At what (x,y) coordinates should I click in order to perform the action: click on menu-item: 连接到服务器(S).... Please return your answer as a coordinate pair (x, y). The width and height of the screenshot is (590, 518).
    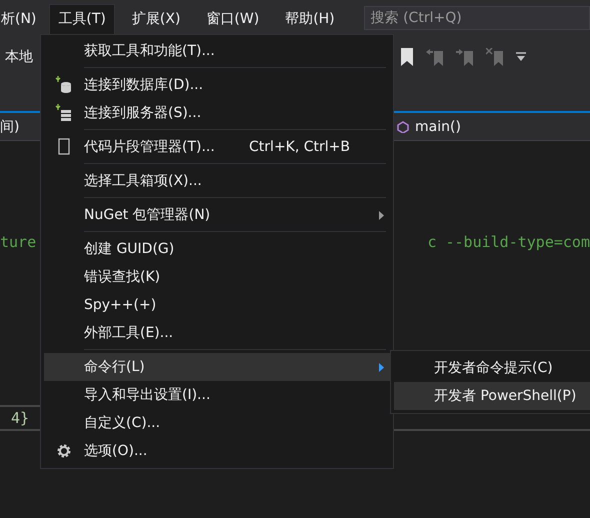
    Looking at the image, I should click on (217, 113).